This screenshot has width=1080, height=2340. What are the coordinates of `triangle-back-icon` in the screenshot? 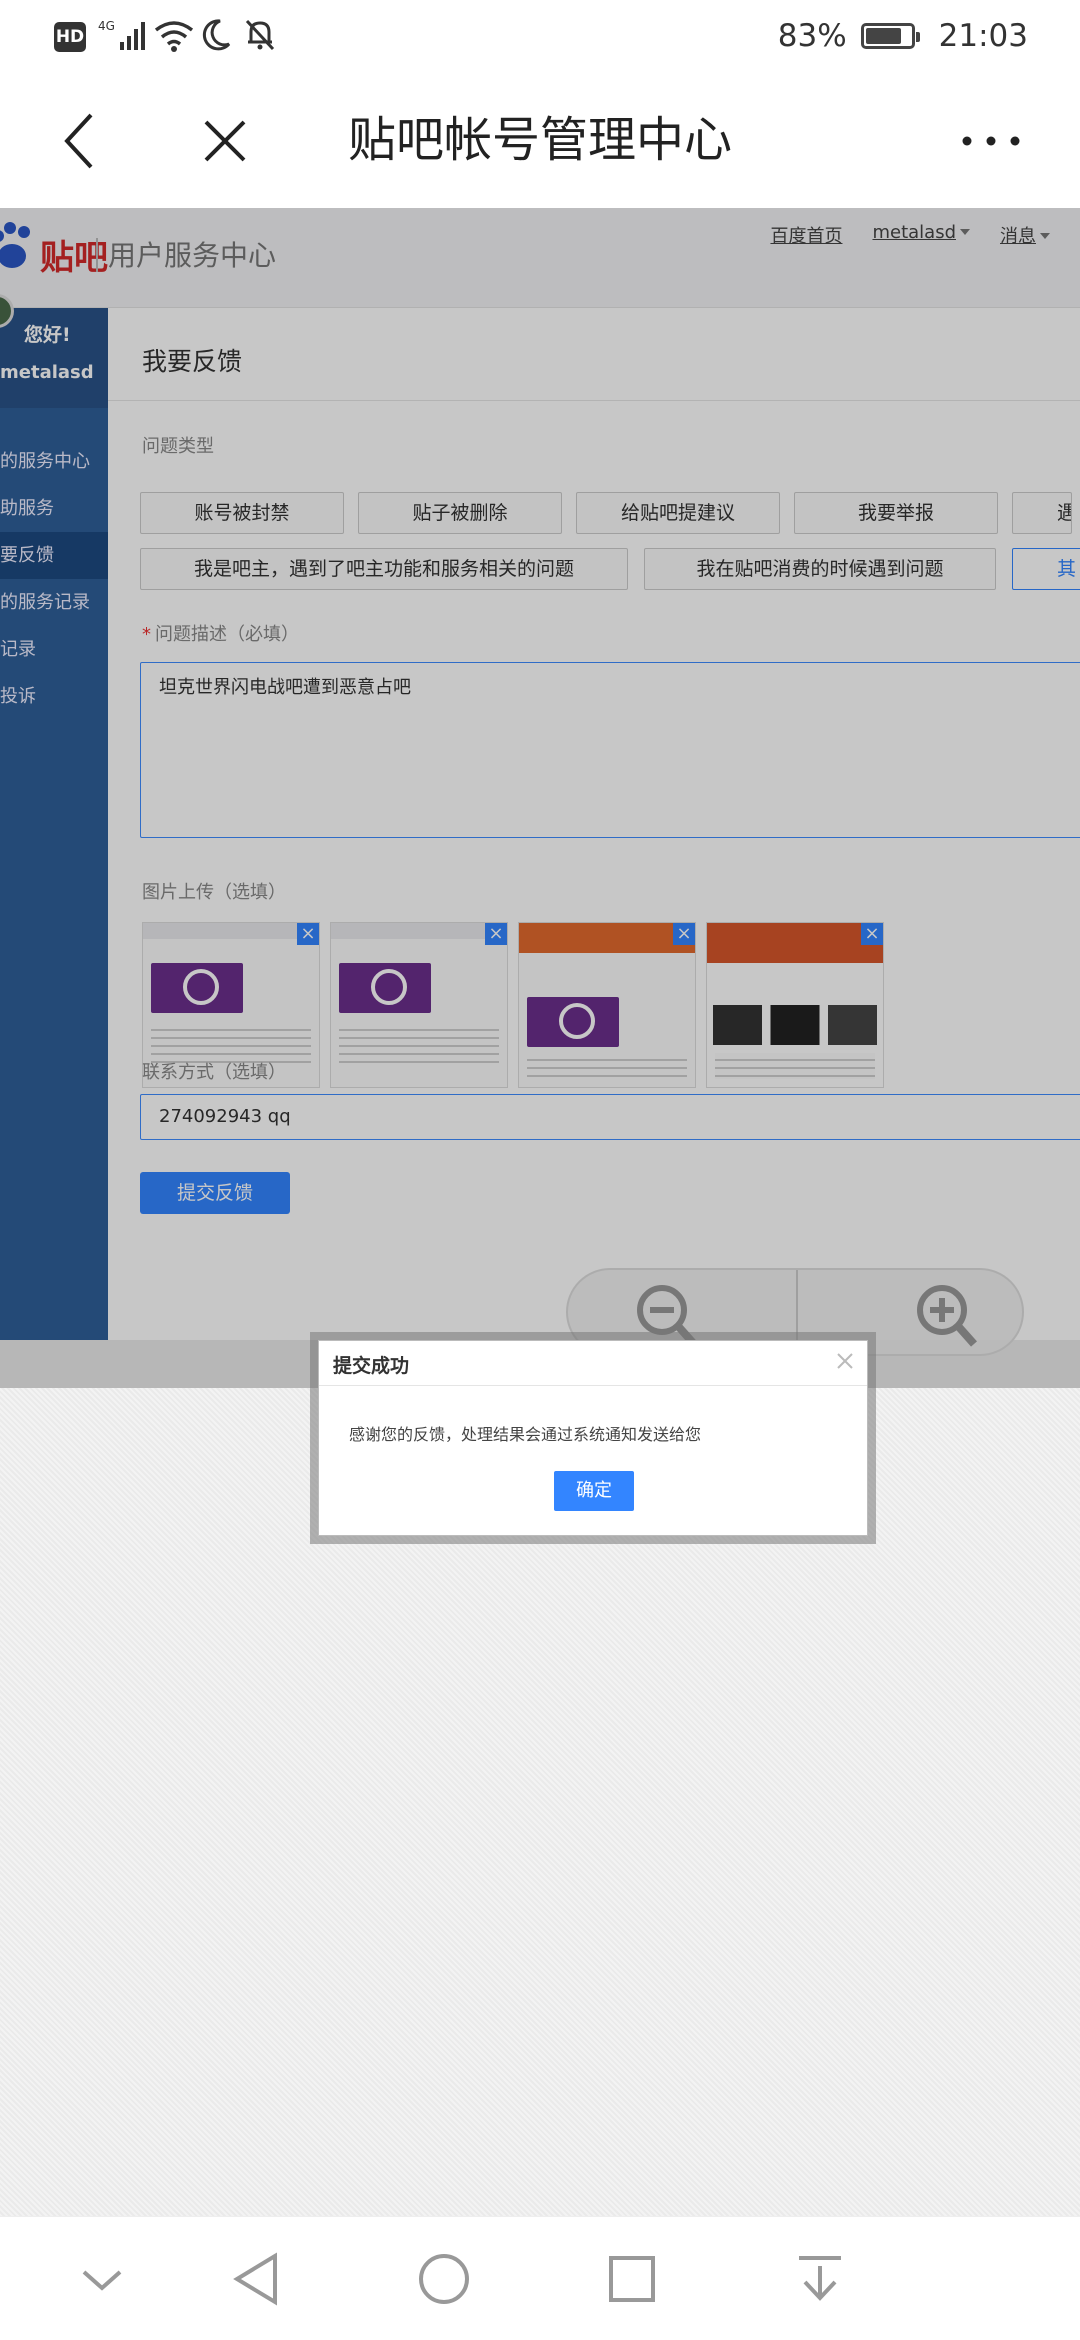 It's located at (255, 2279).